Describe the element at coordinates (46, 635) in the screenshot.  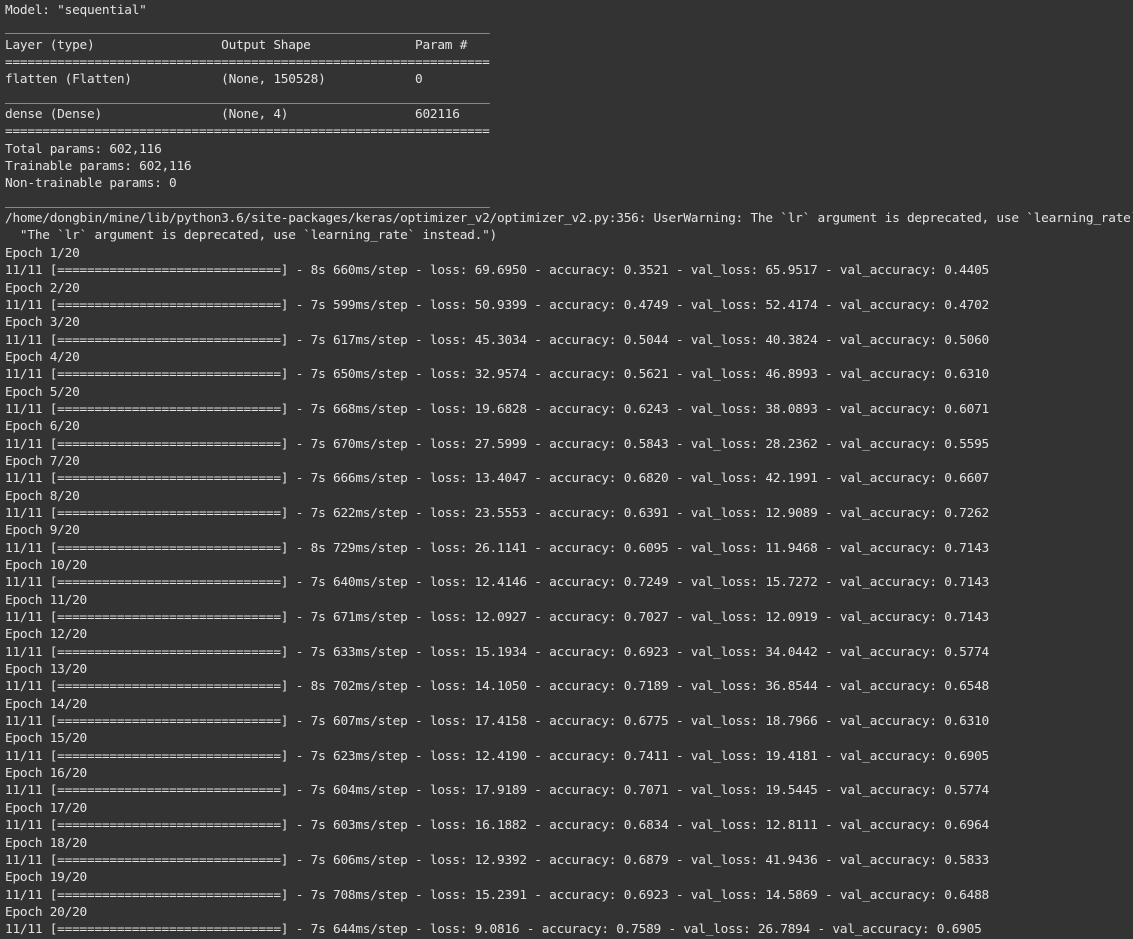
I see `terminal-line: Epoch 12/20` at that location.